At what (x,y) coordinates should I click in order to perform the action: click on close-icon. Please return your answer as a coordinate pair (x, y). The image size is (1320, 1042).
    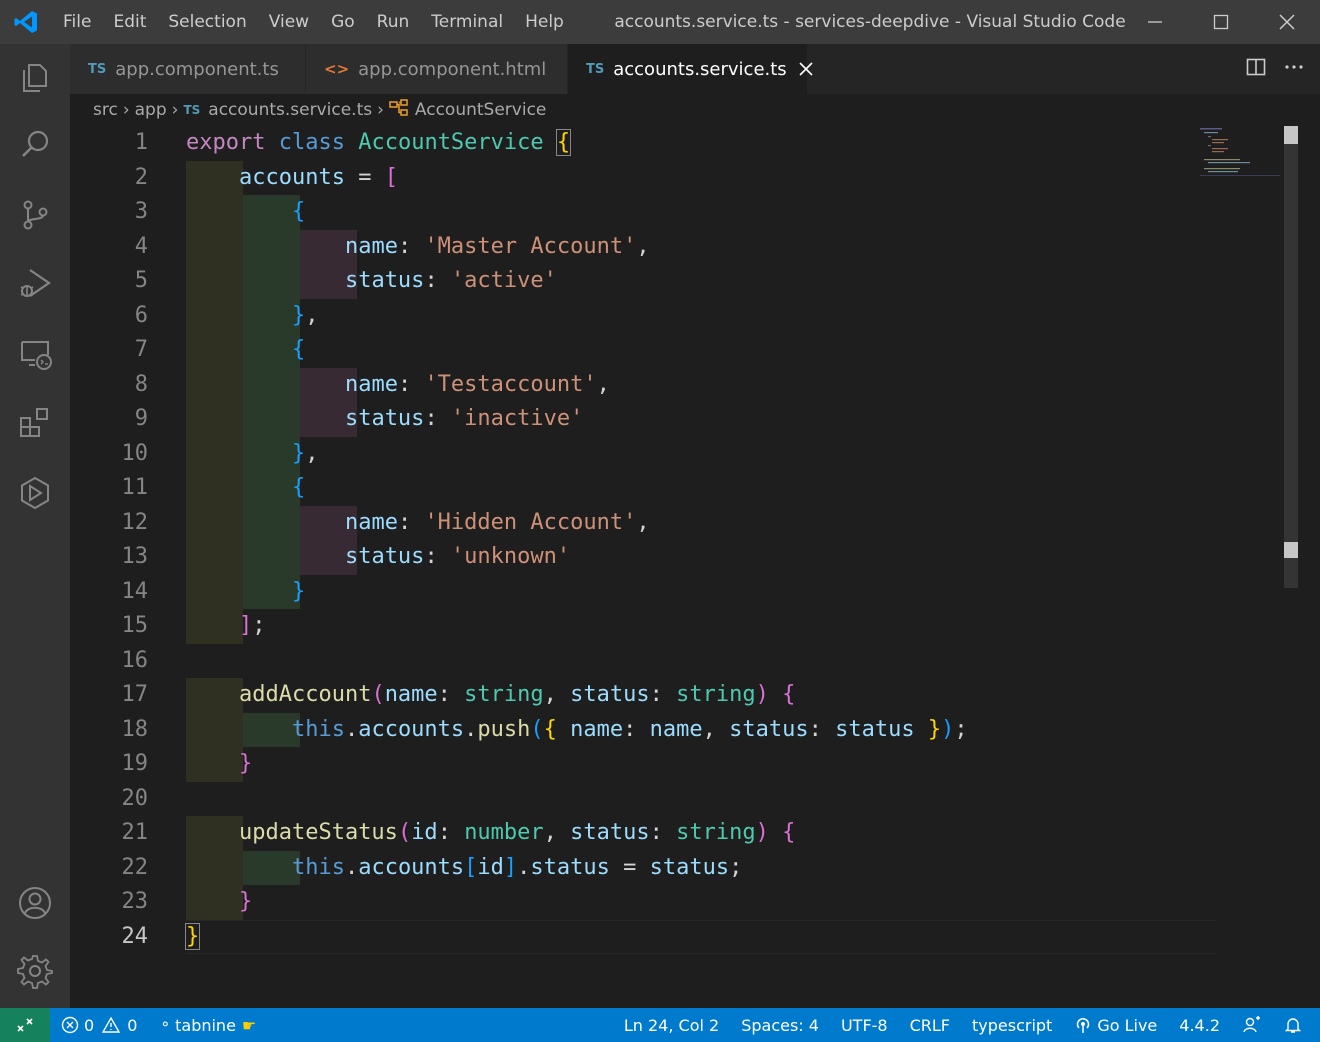
    Looking at the image, I should click on (806, 69).